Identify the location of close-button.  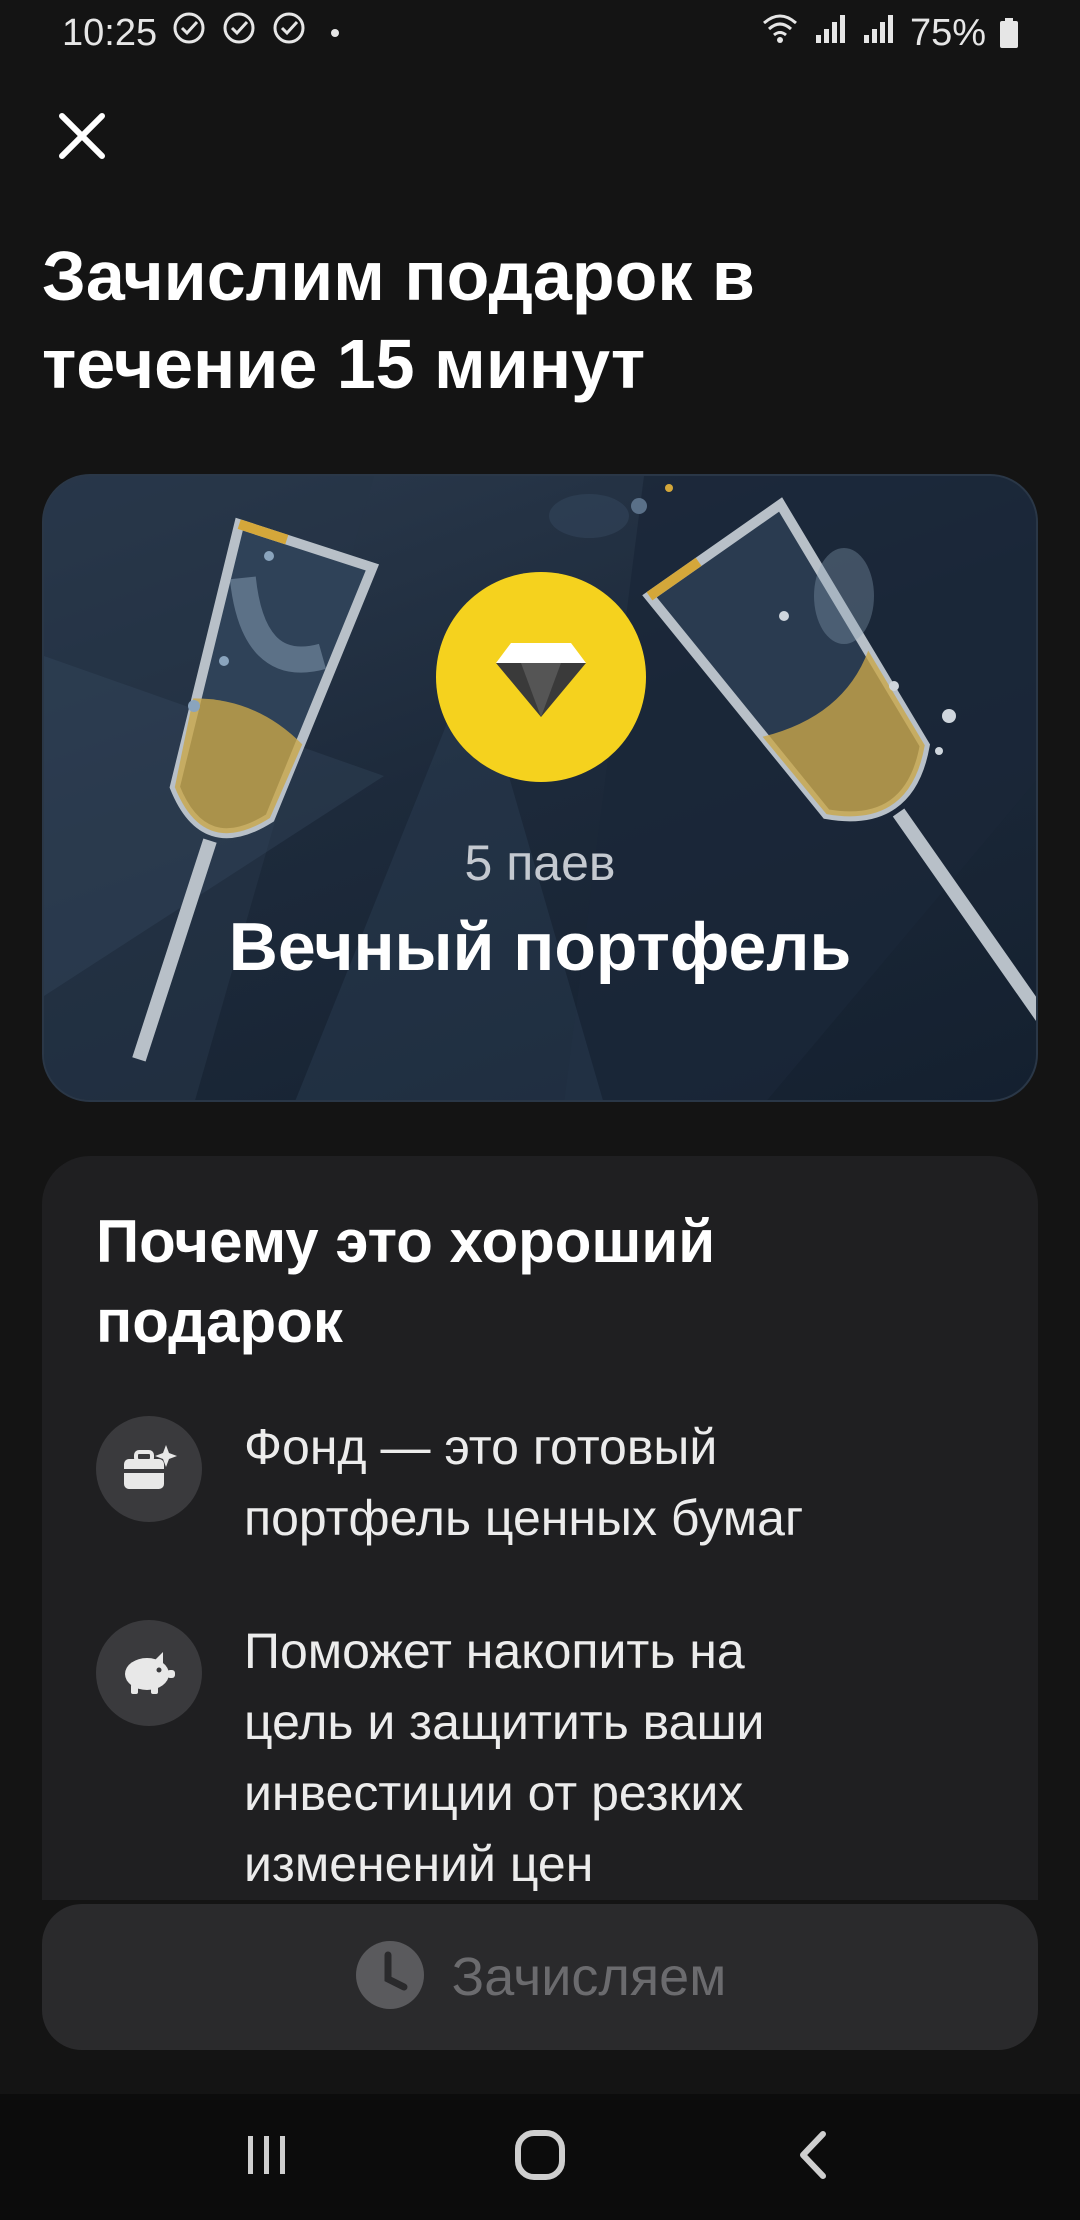
(82, 138).